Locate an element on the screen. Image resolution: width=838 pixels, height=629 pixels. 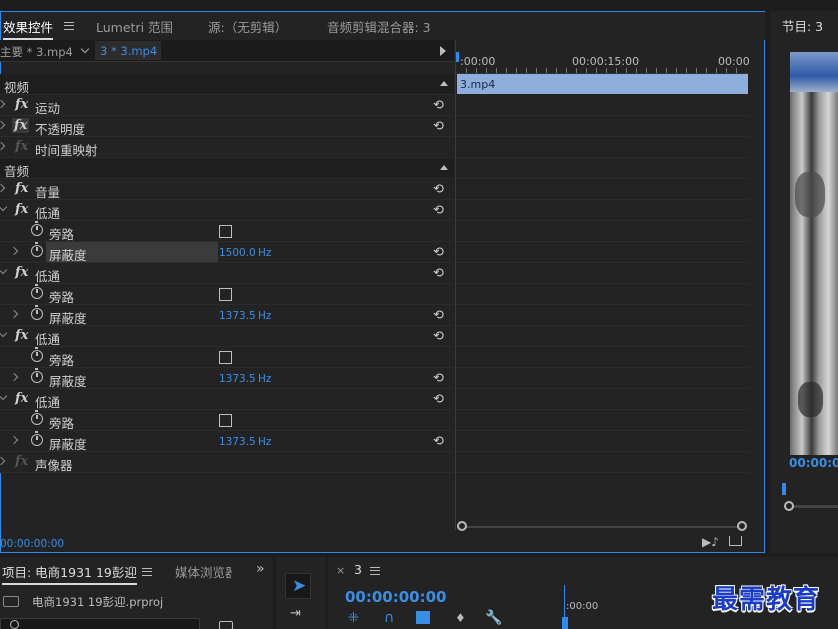
tab-media-browser: 媒体浏览器 is located at coordinates (203, 571).